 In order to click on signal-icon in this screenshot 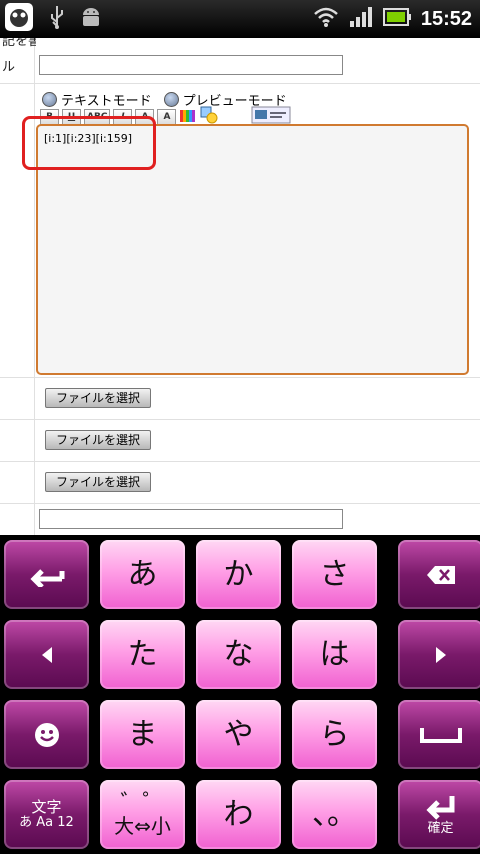, I will do `click(361, 19)`.